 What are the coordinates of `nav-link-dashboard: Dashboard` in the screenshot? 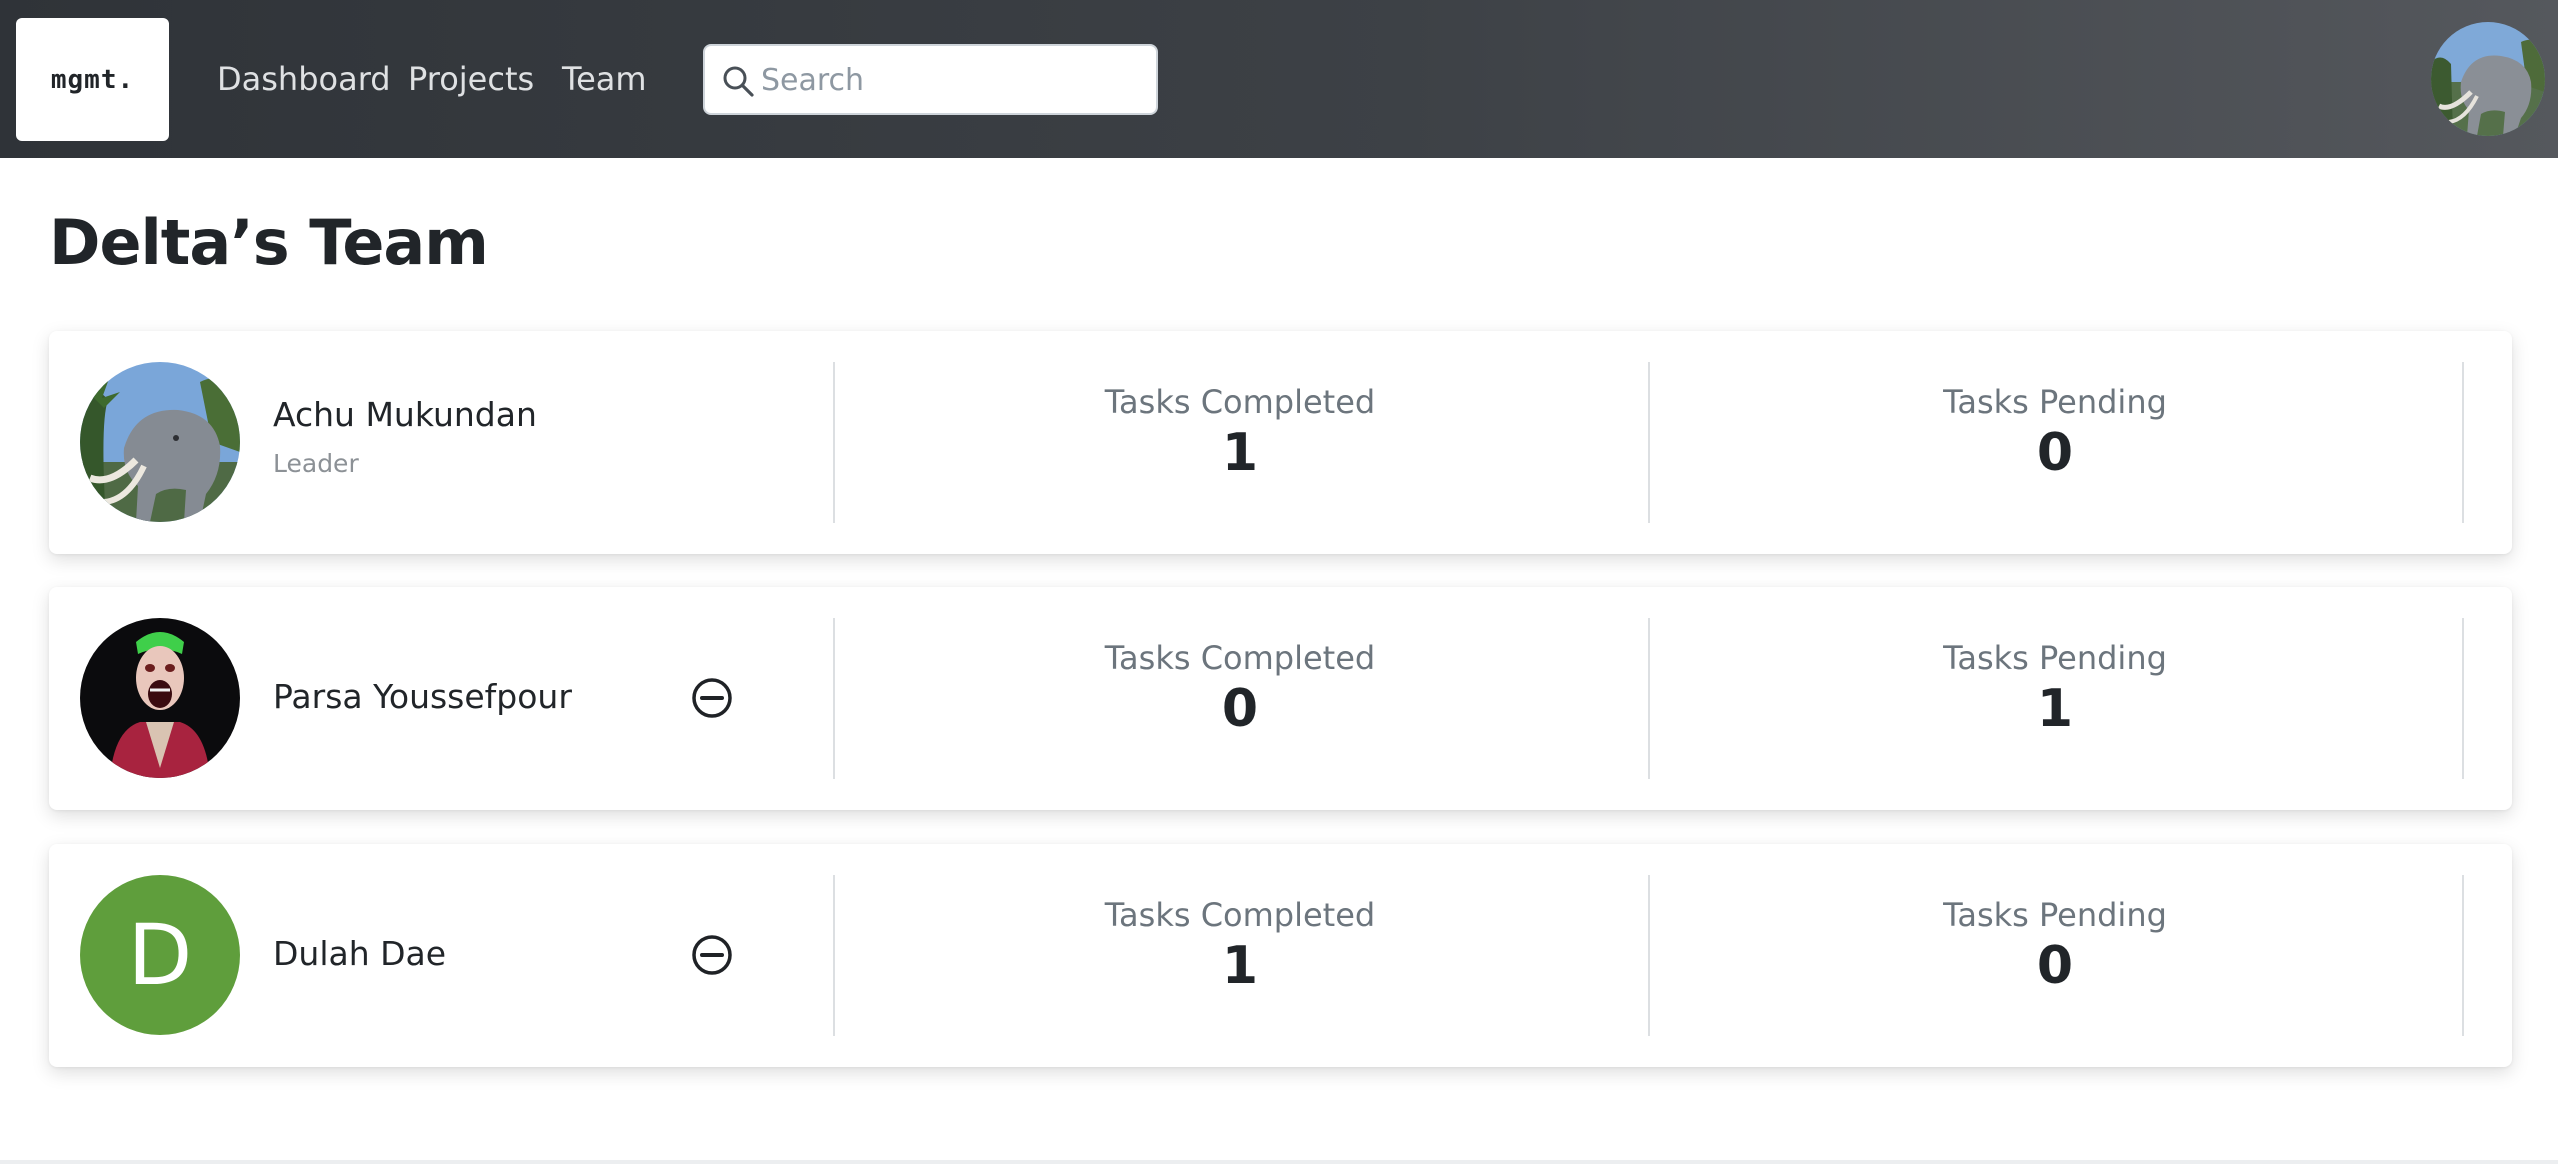 It's located at (304, 79).